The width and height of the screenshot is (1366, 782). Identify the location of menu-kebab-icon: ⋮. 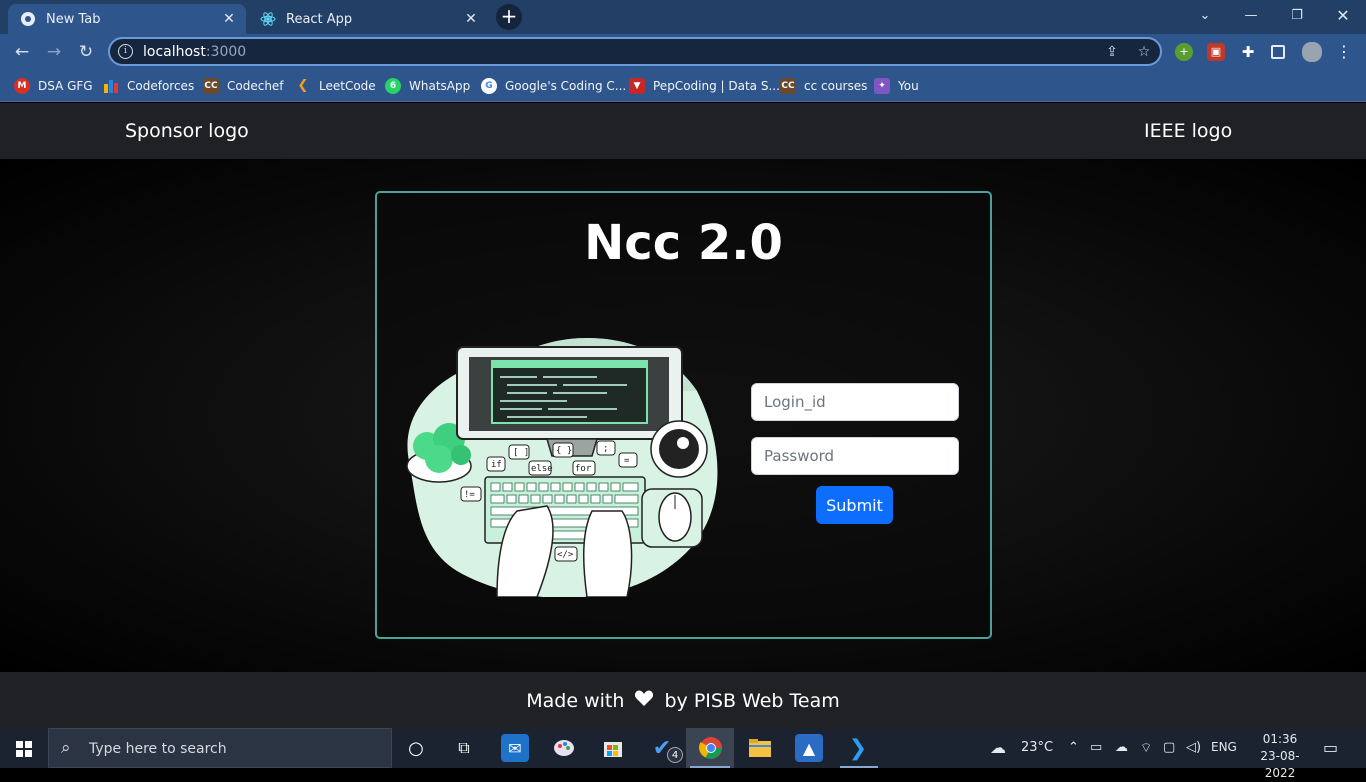
(1344, 52).